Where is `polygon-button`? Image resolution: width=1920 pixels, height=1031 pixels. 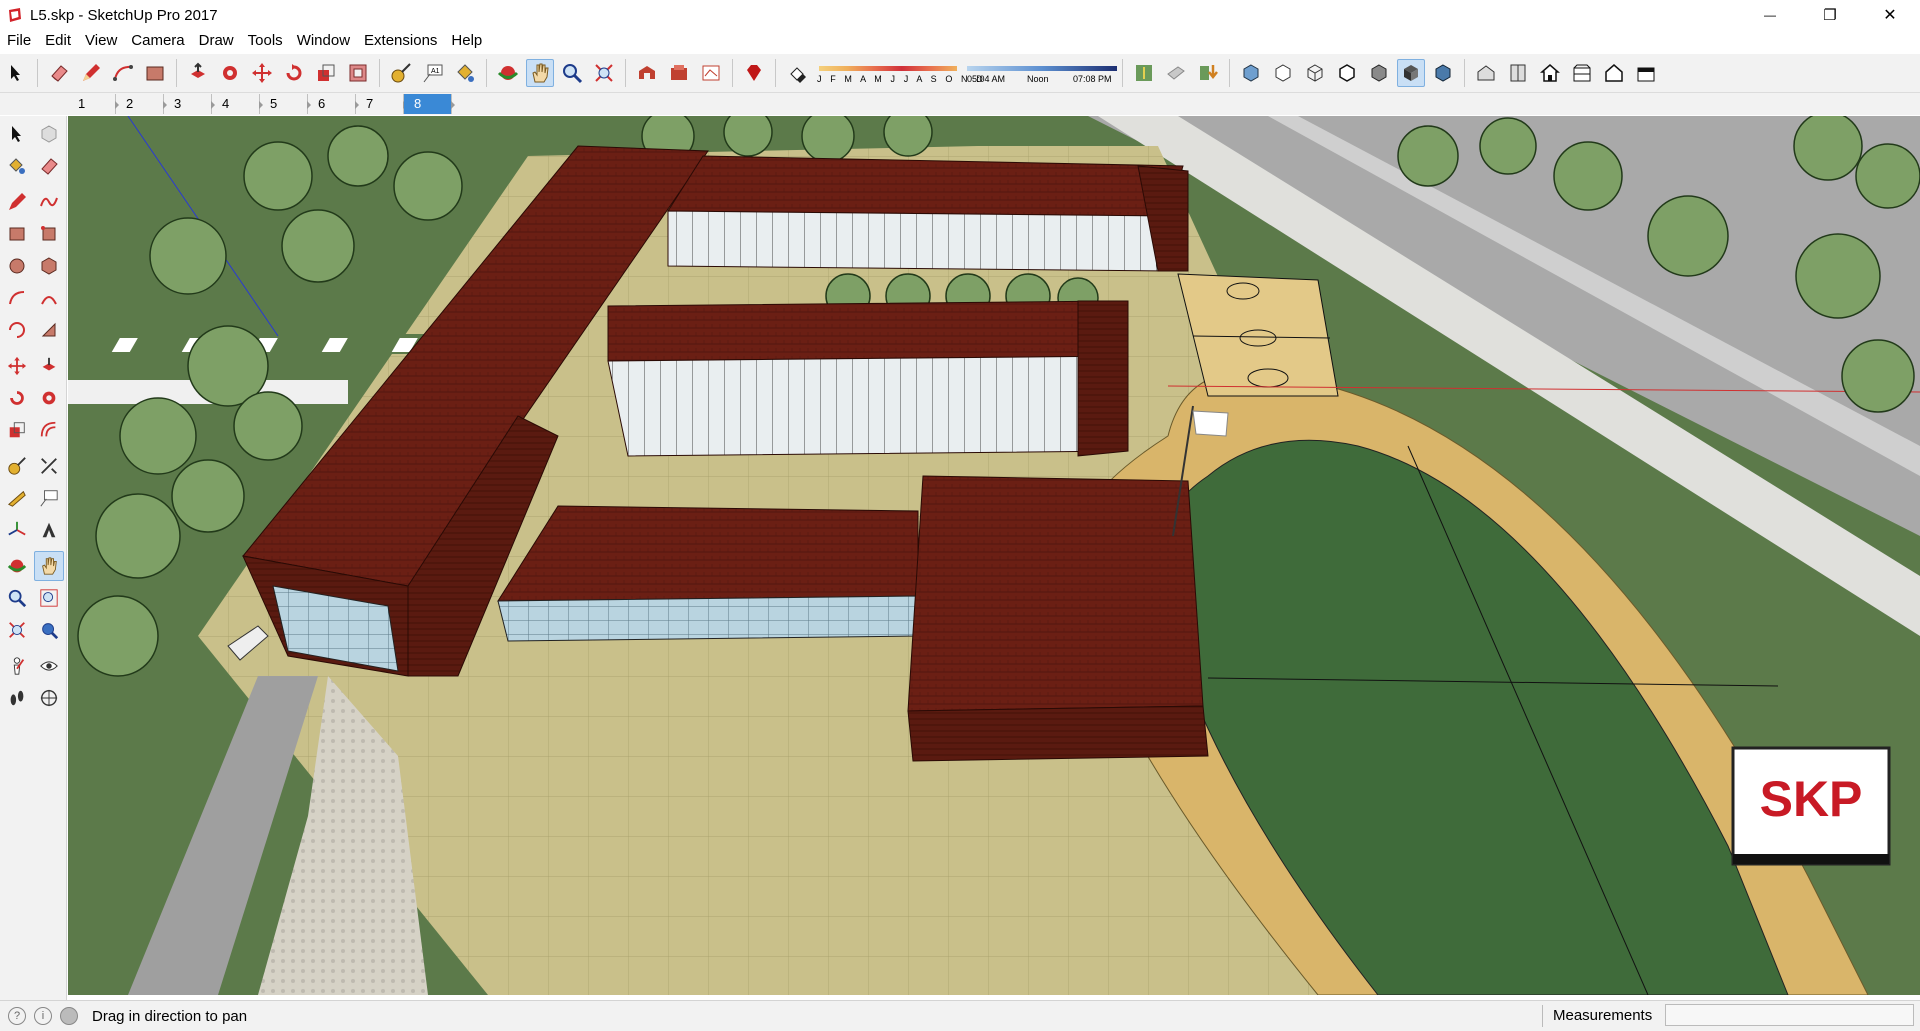
polygon-button is located at coordinates (49, 266).